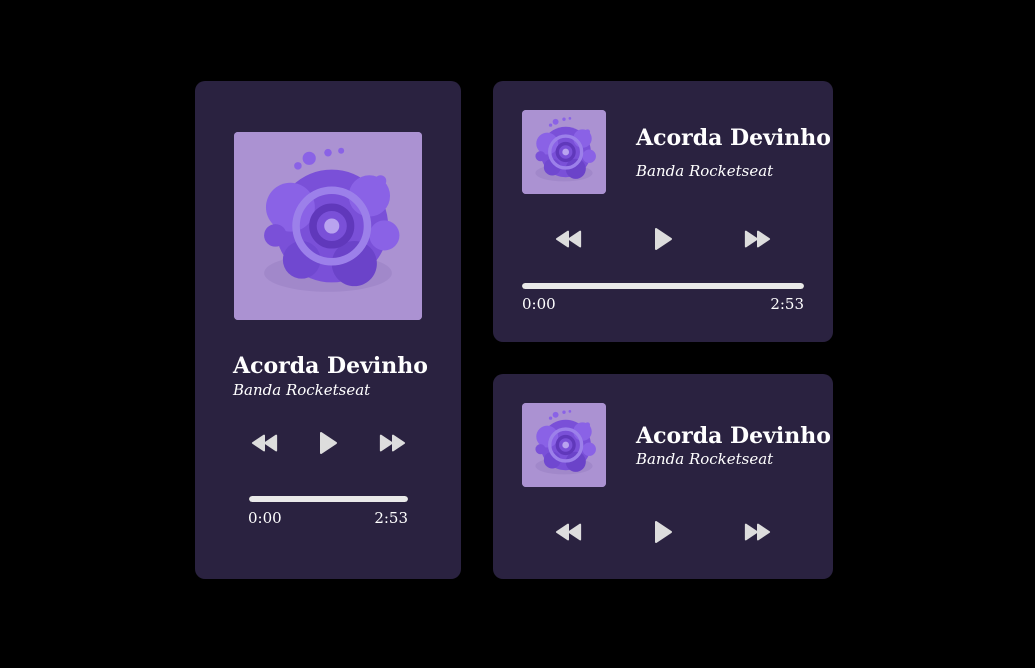  I want to click on player-card-small: Acorda Devinho Banda Rocketseat, so click(663, 476).